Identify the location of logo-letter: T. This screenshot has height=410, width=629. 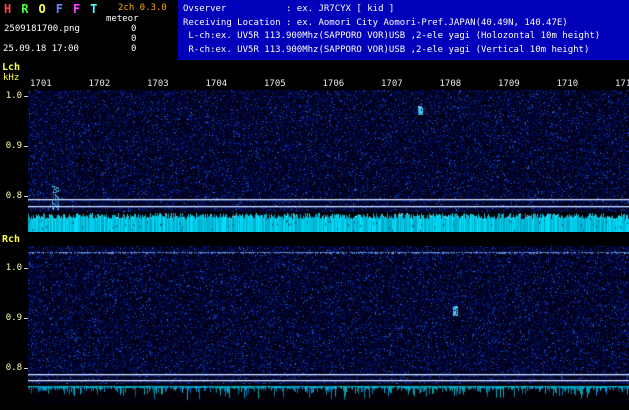
(94, 9).